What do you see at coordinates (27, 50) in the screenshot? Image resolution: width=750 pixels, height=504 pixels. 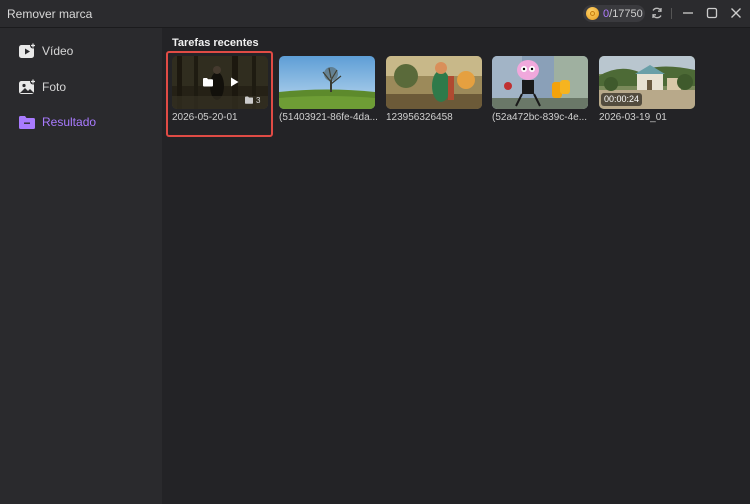 I see `video-icon` at bounding box center [27, 50].